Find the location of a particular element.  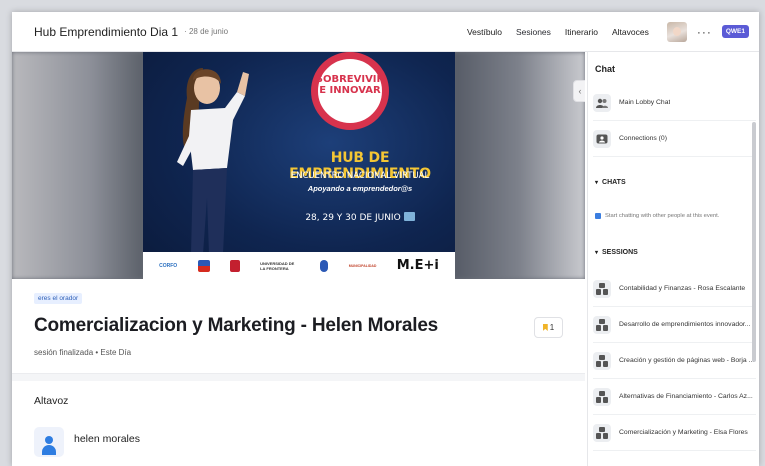

logo-municipal is located at coordinates (324, 265).